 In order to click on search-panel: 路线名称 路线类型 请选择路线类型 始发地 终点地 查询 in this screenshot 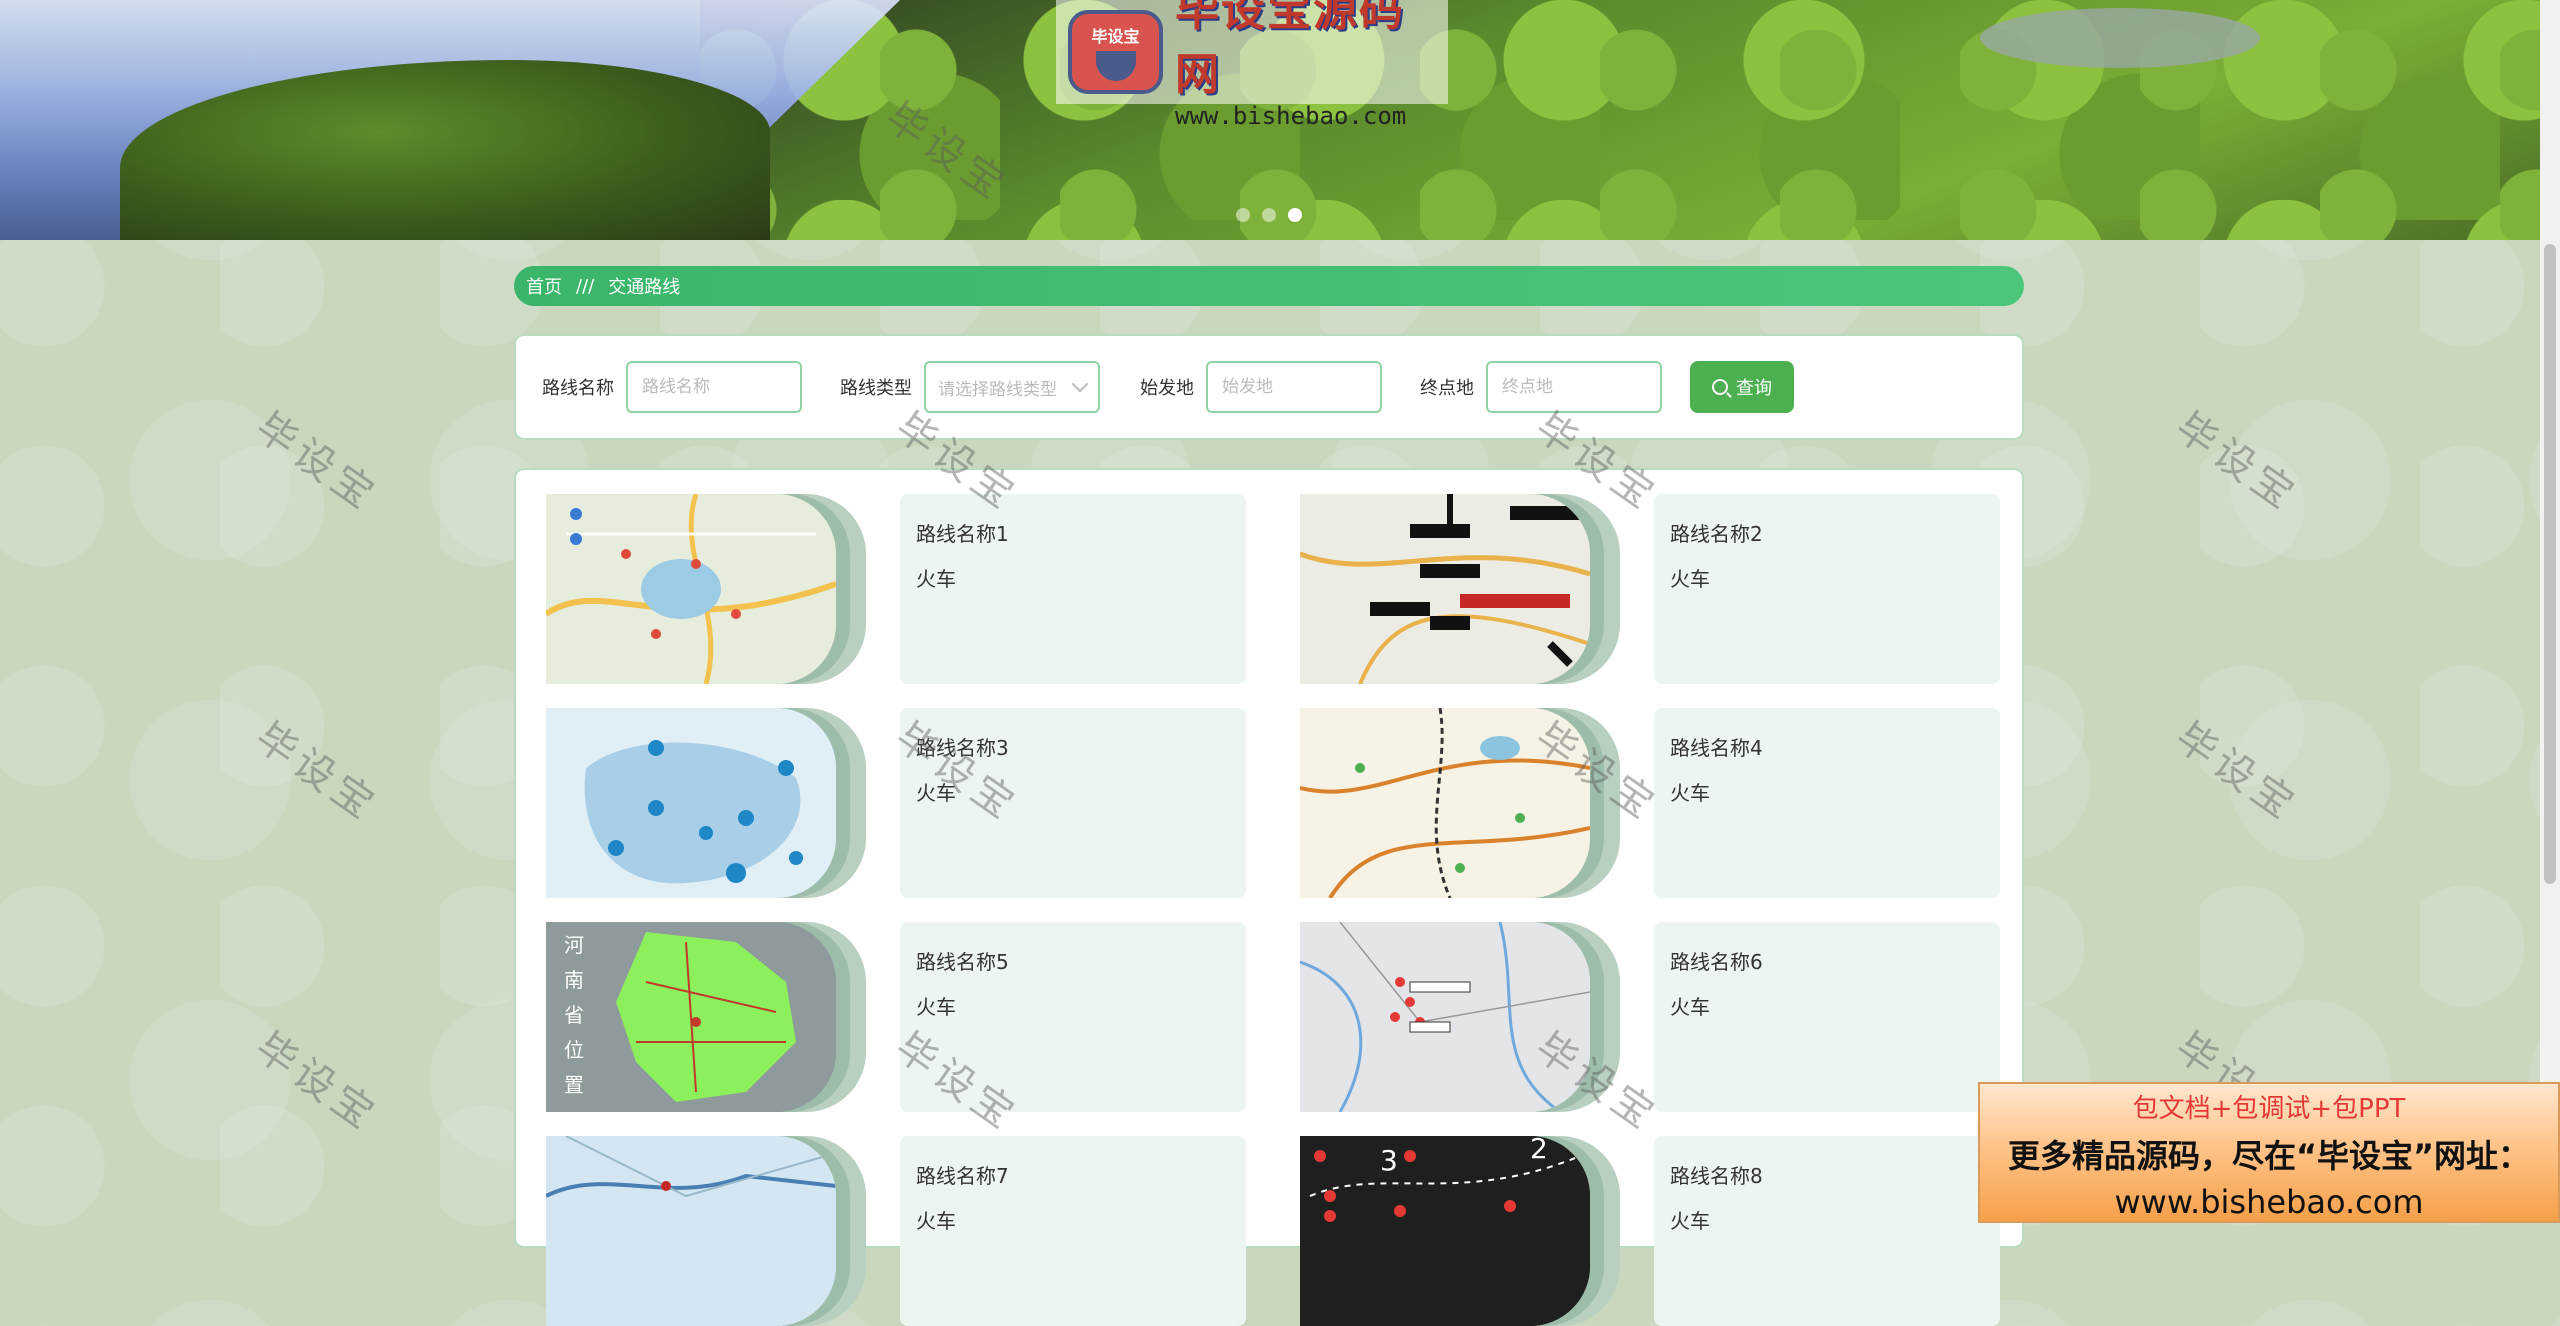, I will do `click(1269, 387)`.